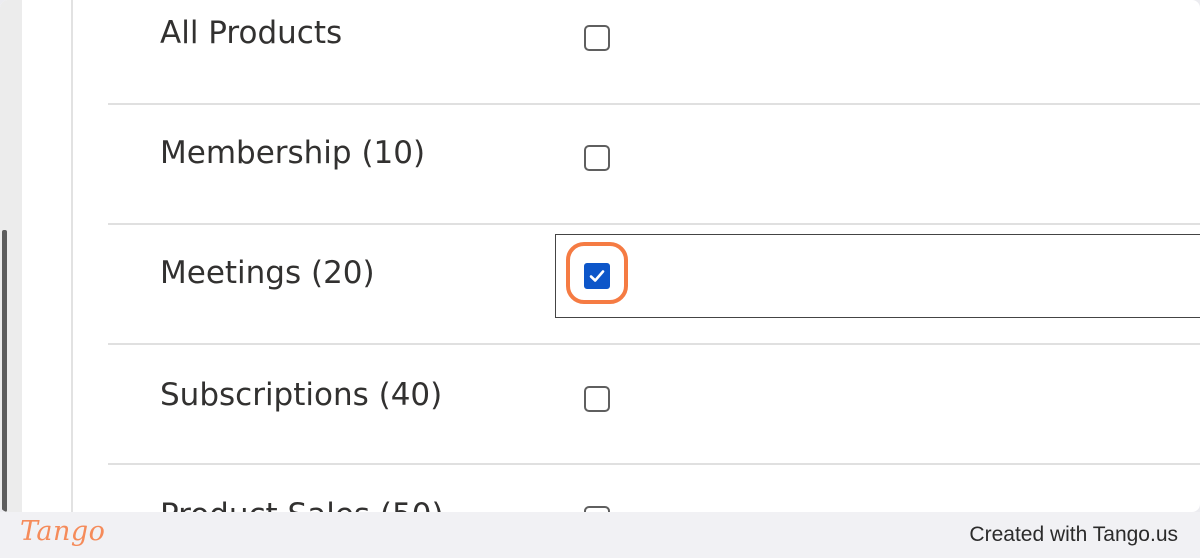 Image resolution: width=1200 pixels, height=558 pixels. Describe the element at coordinates (293, 153) in the screenshot. I see `row-label: Membership (10)` at that location.